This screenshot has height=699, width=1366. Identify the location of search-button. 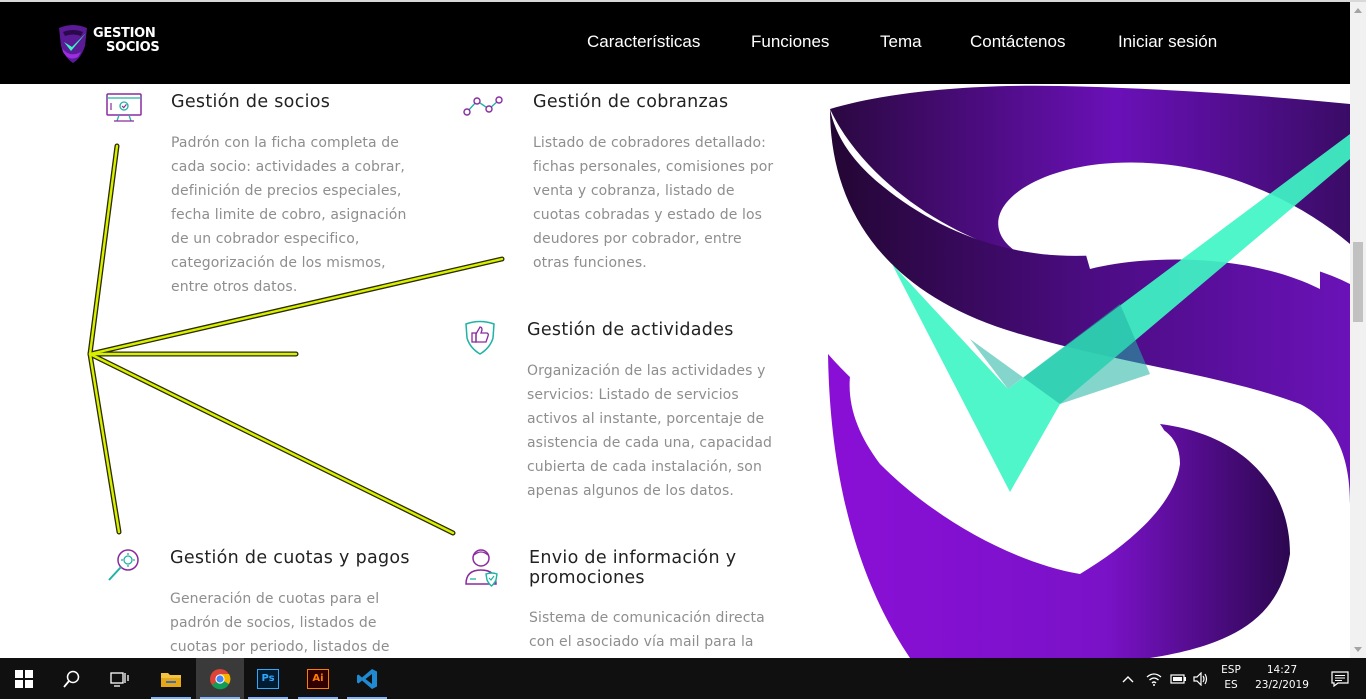
(72, 678).